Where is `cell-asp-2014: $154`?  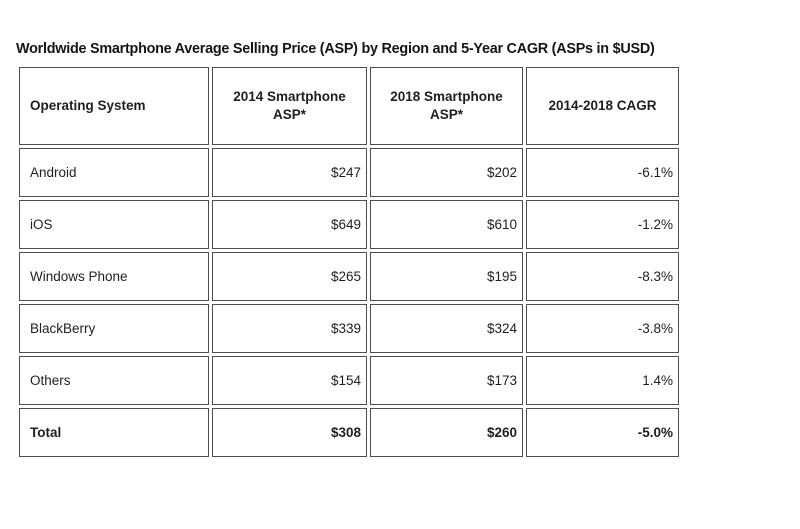 cell-asp-2014: $154 is located at coordinates (289, 380).